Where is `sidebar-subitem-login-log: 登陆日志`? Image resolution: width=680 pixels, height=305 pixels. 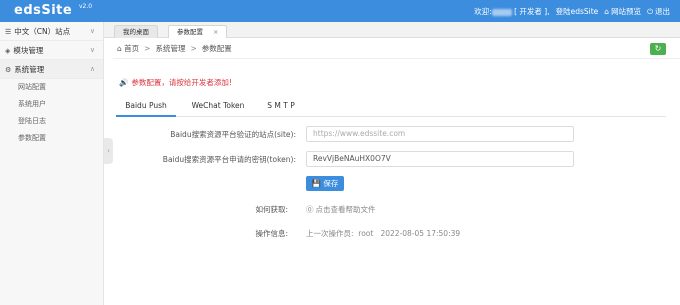
sidebar-subitem-login-log: 登陆日志 is located at coordinates (51, 121).